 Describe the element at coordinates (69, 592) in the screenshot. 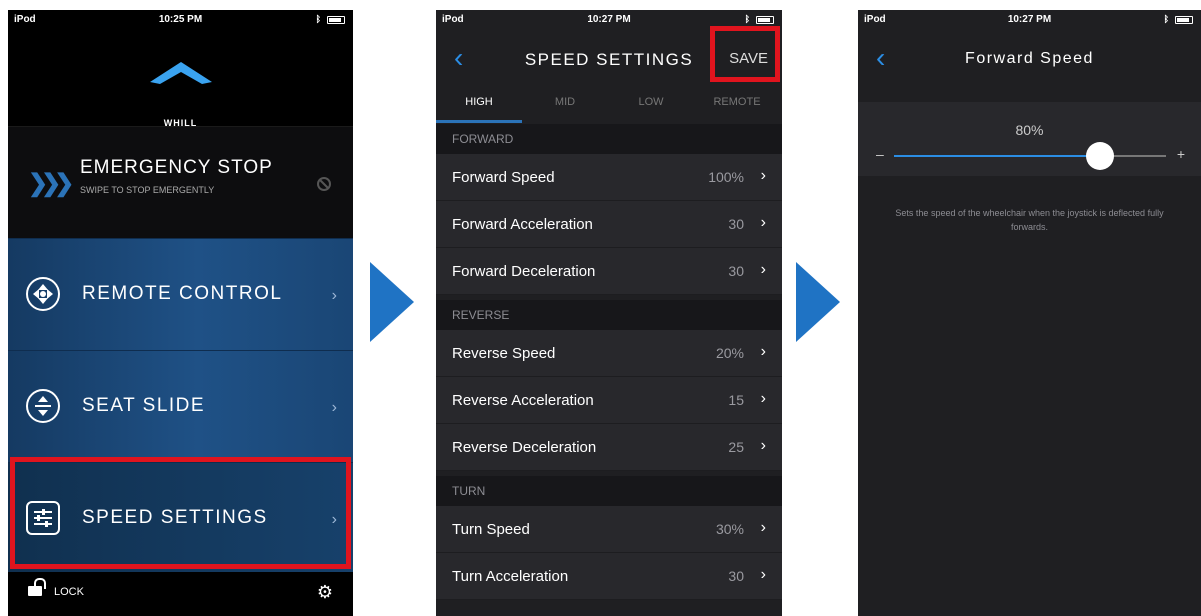

I see `lock-label: LOCK` at that location.